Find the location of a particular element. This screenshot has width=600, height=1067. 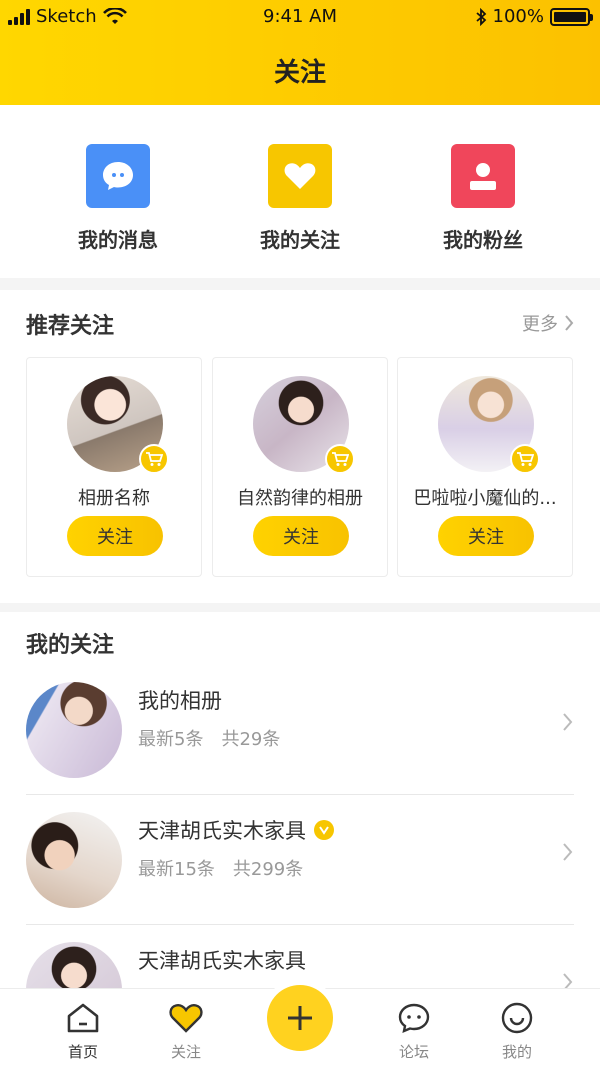

bluetooth-icon is located at coordinates (480, 16).